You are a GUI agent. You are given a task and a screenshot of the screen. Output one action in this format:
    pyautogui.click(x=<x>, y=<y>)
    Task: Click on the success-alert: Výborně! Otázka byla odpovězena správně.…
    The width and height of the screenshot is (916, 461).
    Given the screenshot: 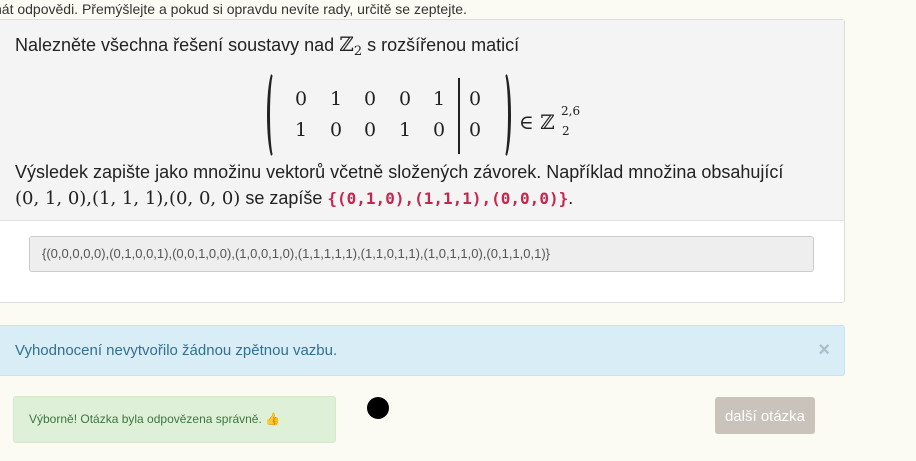 What is the action you would take?
    pyautogui.click(x=174, y=419)
    